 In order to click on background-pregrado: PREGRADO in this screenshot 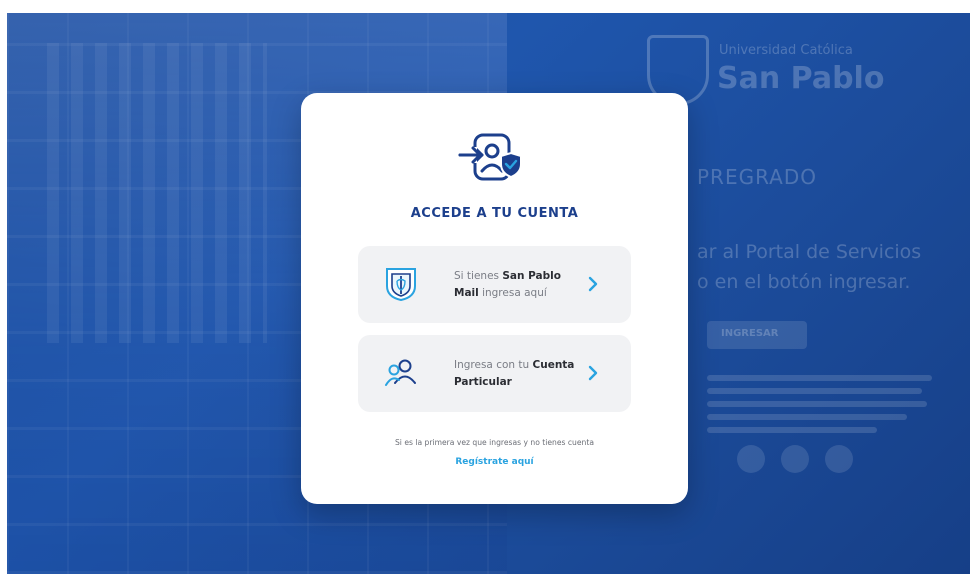, I will do `click(757, 177)`.